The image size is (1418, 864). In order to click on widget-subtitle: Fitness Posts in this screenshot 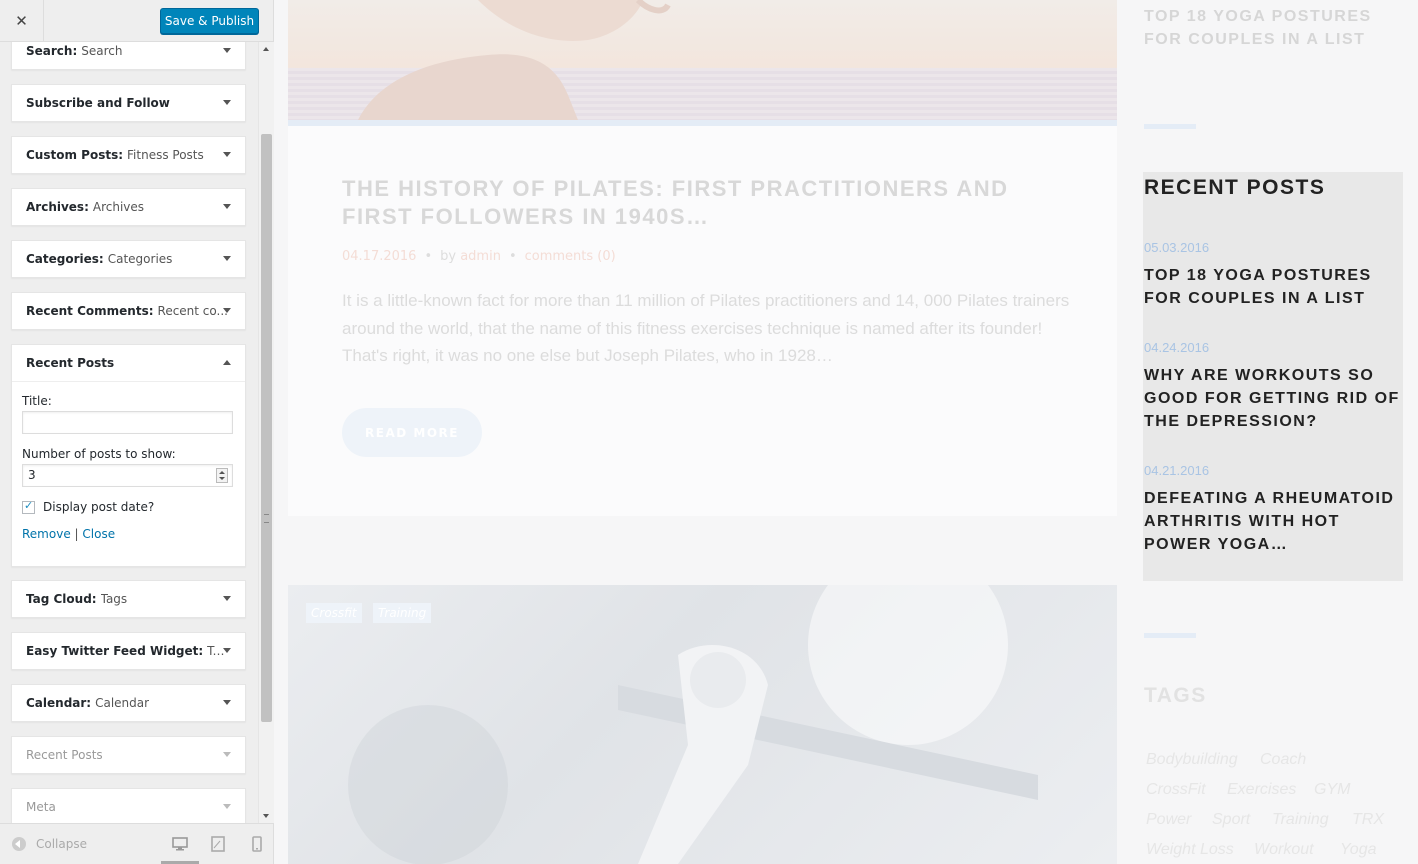, I will do `click(165, 155)`.